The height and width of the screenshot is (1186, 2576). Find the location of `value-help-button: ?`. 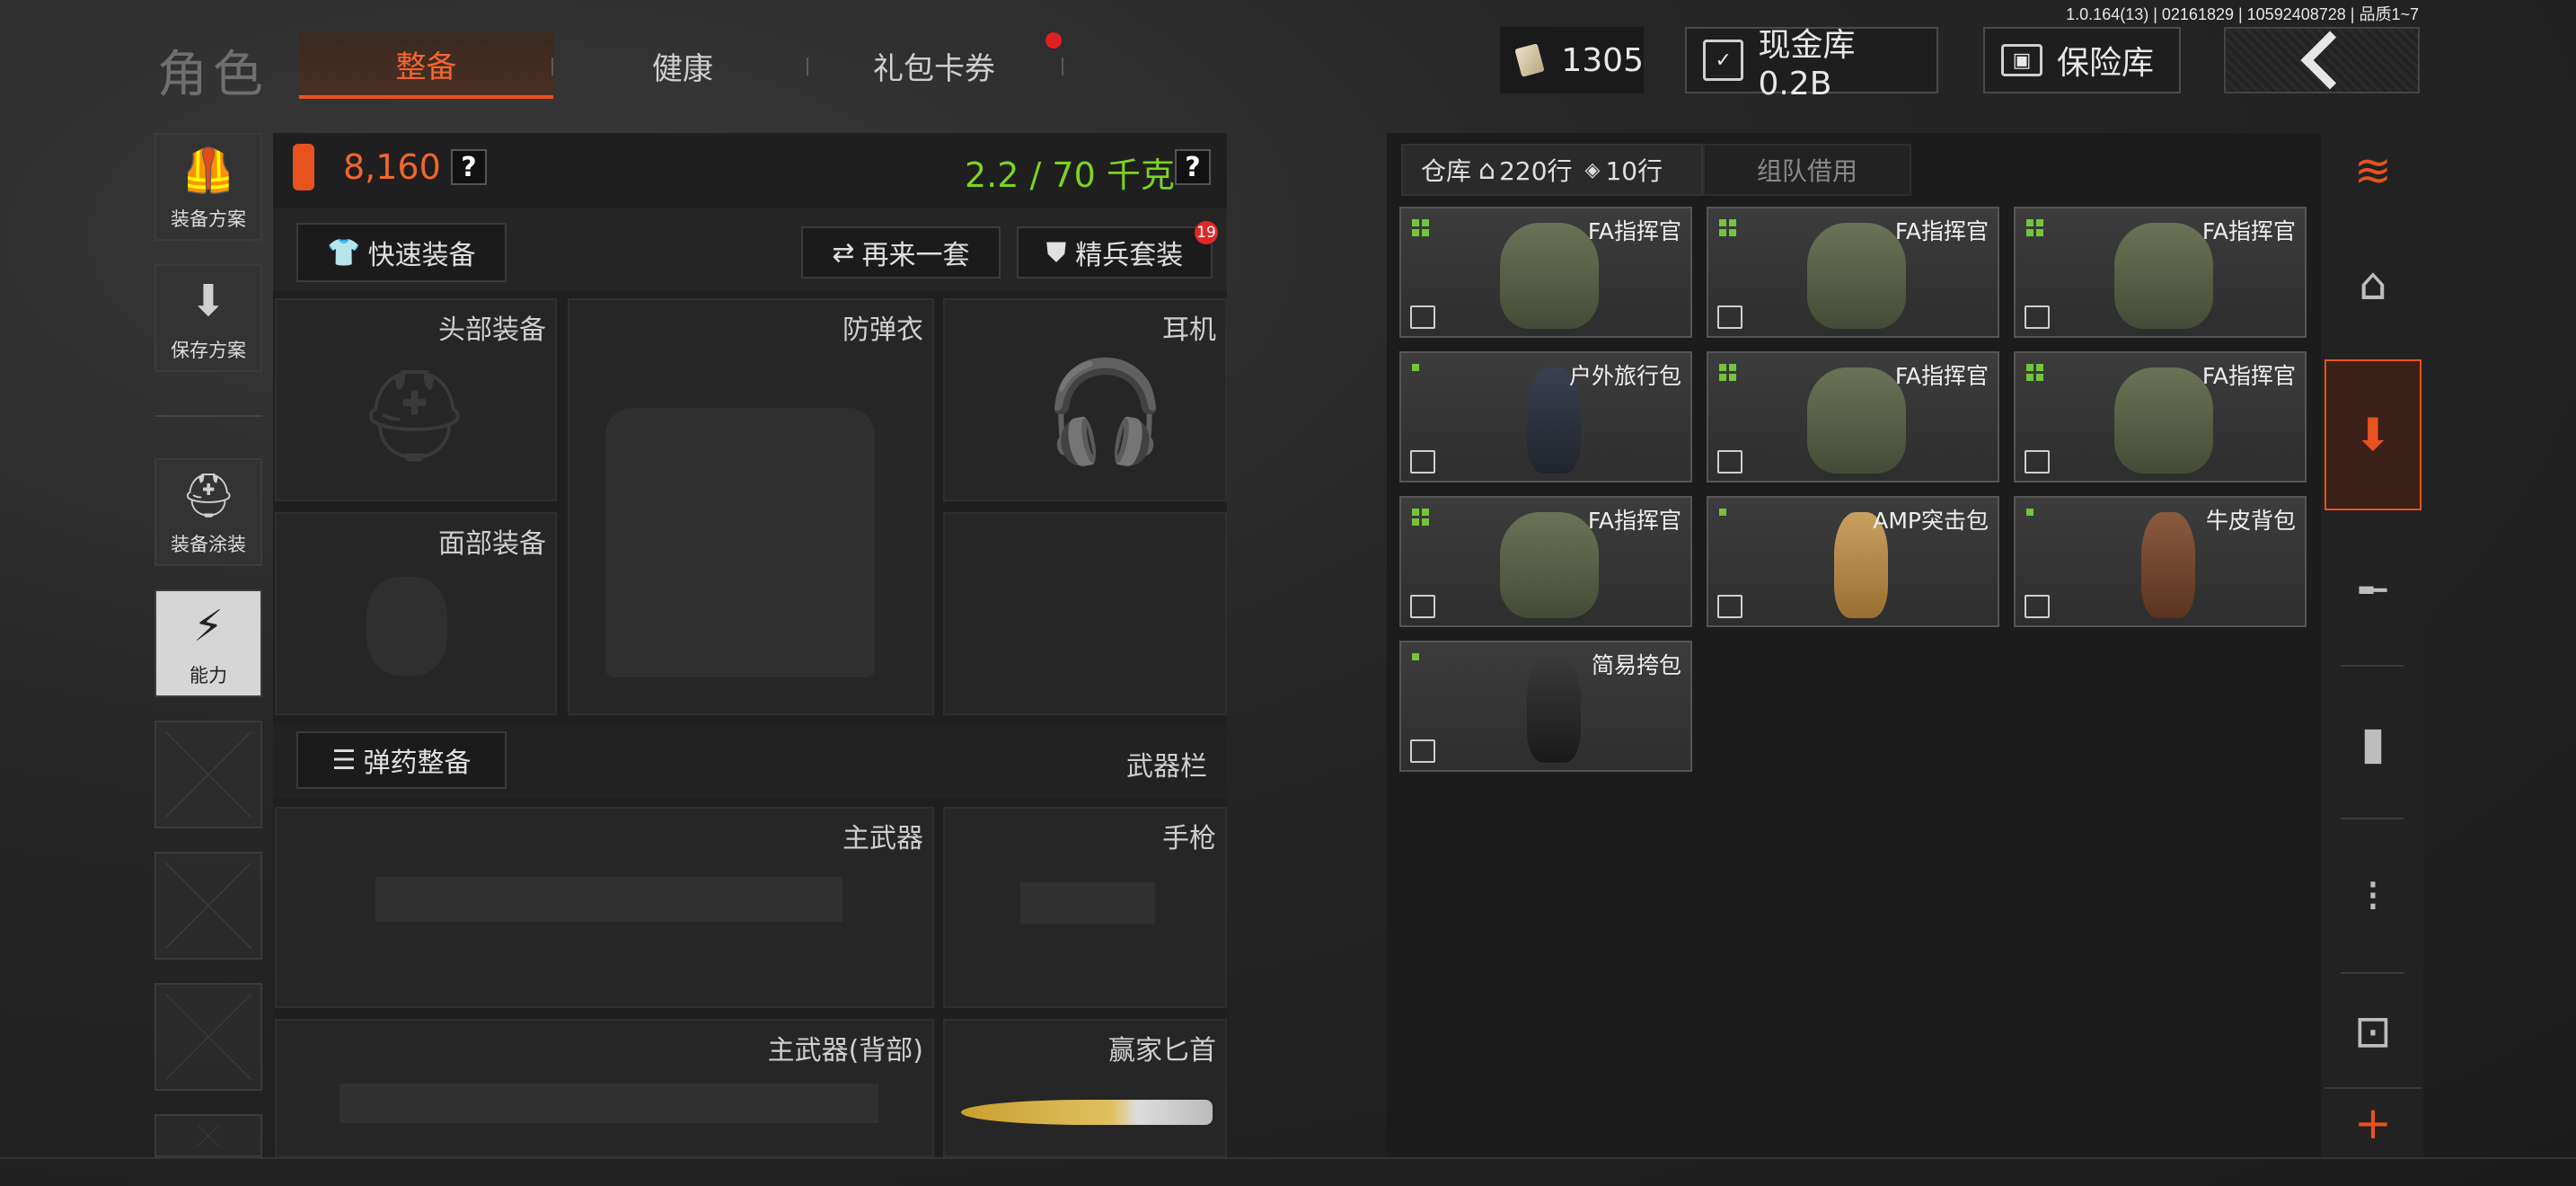

value-help-button: ? is located at coordinates (469, 167).